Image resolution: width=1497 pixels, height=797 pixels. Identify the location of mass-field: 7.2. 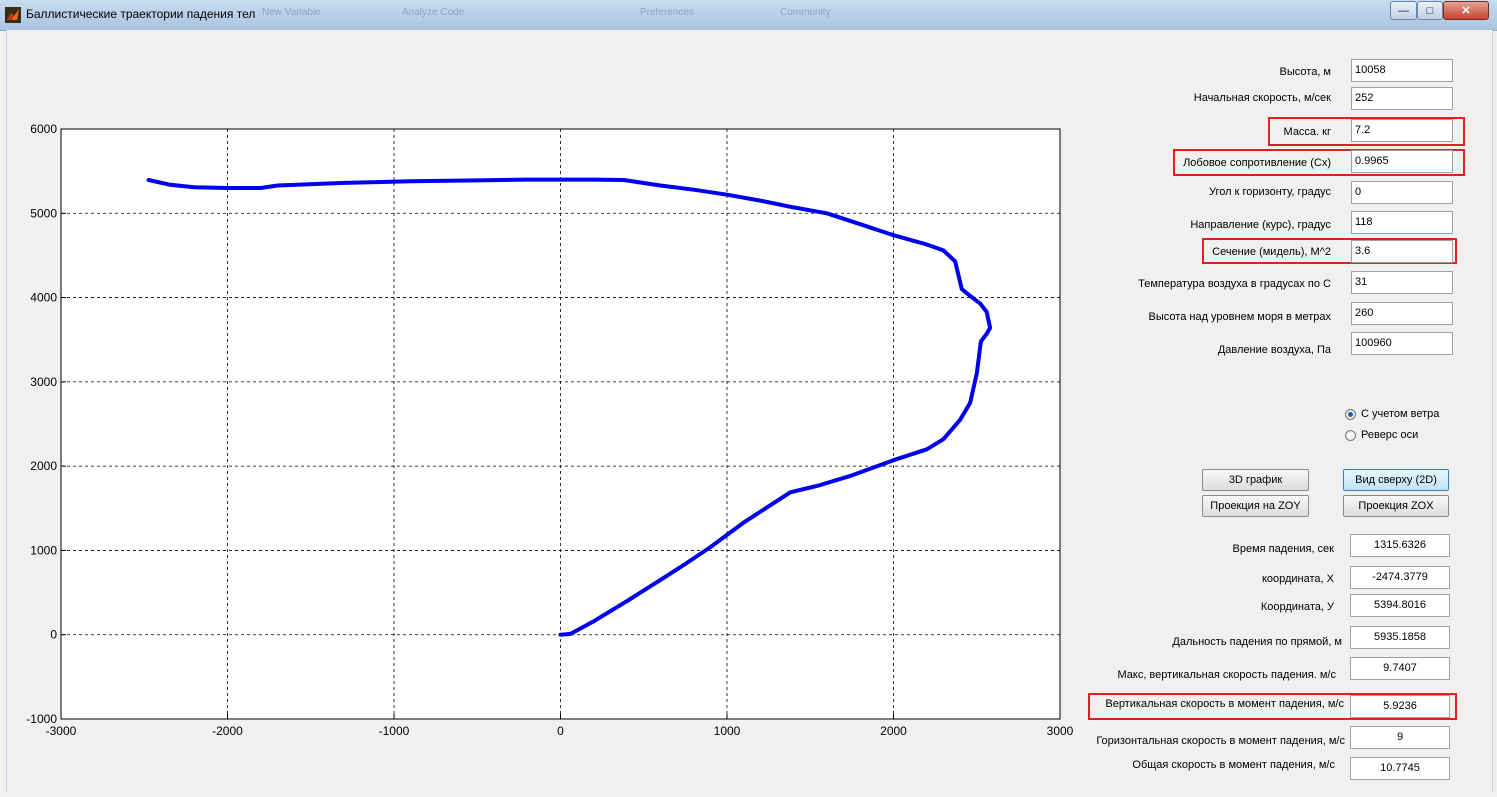
(1402, 130).